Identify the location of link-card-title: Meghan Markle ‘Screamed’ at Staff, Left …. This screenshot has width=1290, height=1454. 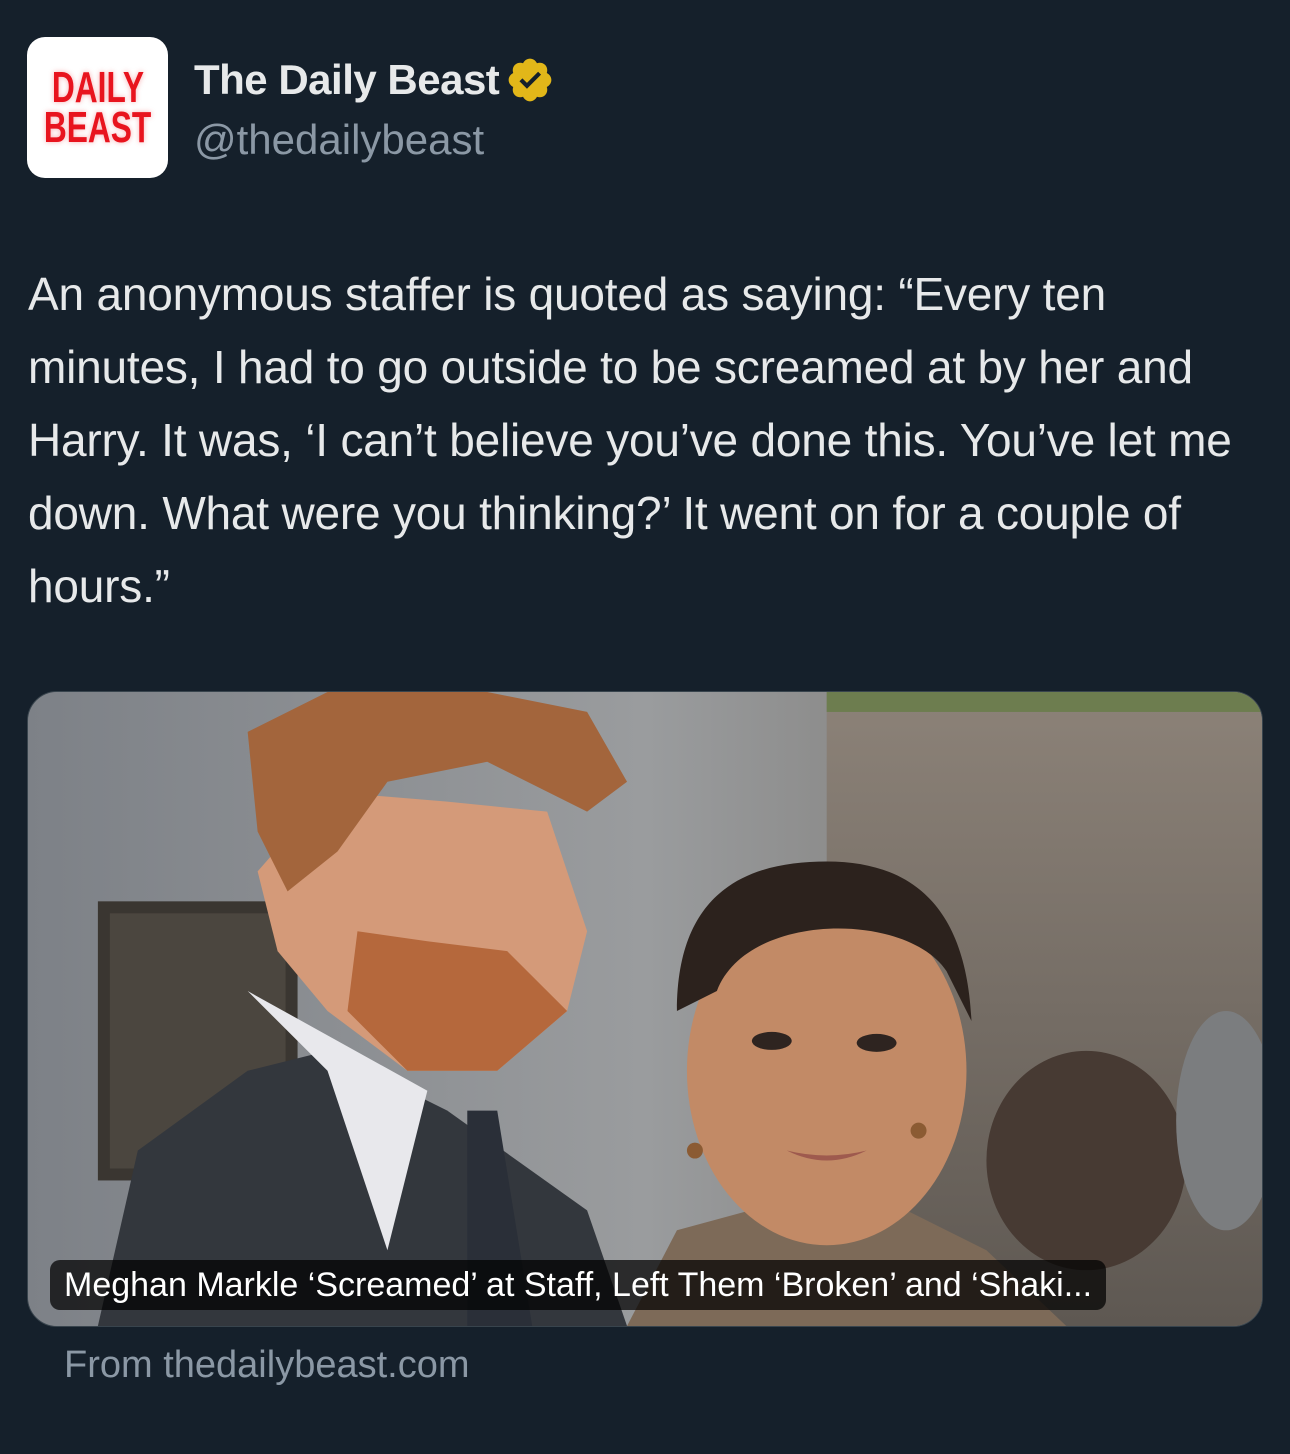
(578, 1285).